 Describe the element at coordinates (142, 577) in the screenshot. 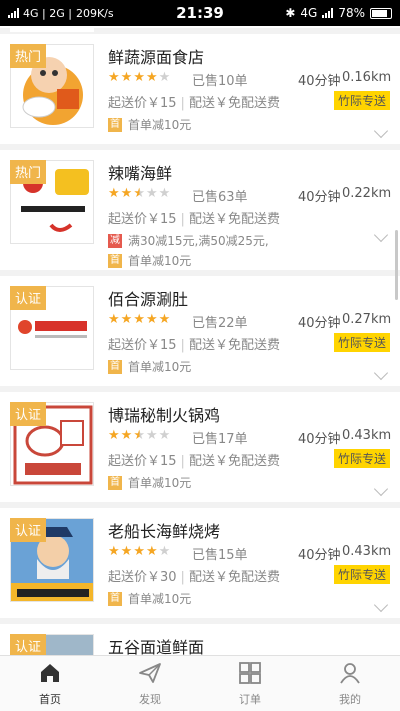

I see `min-order: 起送价￥30` at that location.